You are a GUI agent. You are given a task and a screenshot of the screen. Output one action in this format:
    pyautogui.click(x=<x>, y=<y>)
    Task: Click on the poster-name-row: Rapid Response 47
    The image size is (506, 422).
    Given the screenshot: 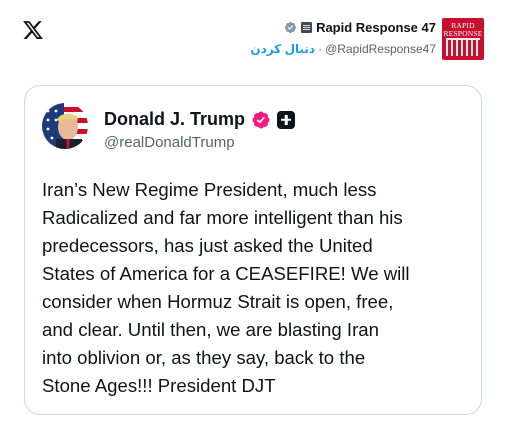 What is the action you would take?
    pyautogui.click(x=360, y=27)
    